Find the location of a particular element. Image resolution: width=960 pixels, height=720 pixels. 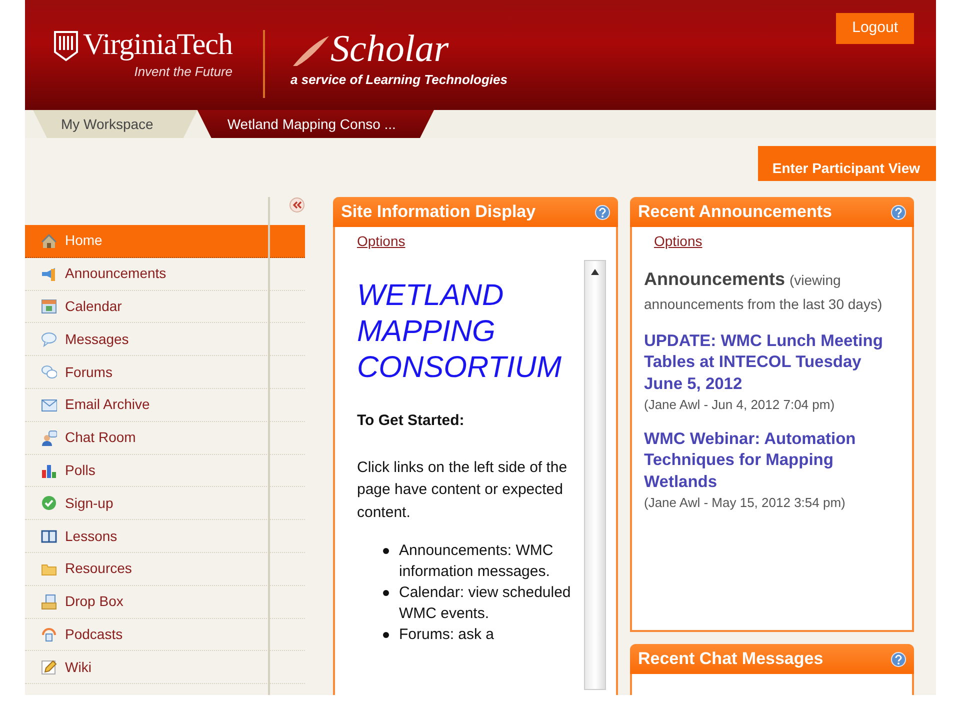

tool-menu-item: Polls is located at coordinates (165, 471).